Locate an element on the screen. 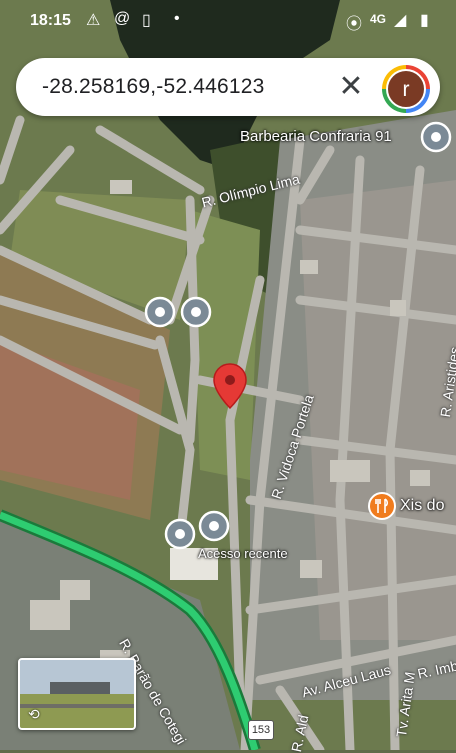 This screenshot has width=456, height=753. highway-shield: 153 is located at coordinates (261, 730).